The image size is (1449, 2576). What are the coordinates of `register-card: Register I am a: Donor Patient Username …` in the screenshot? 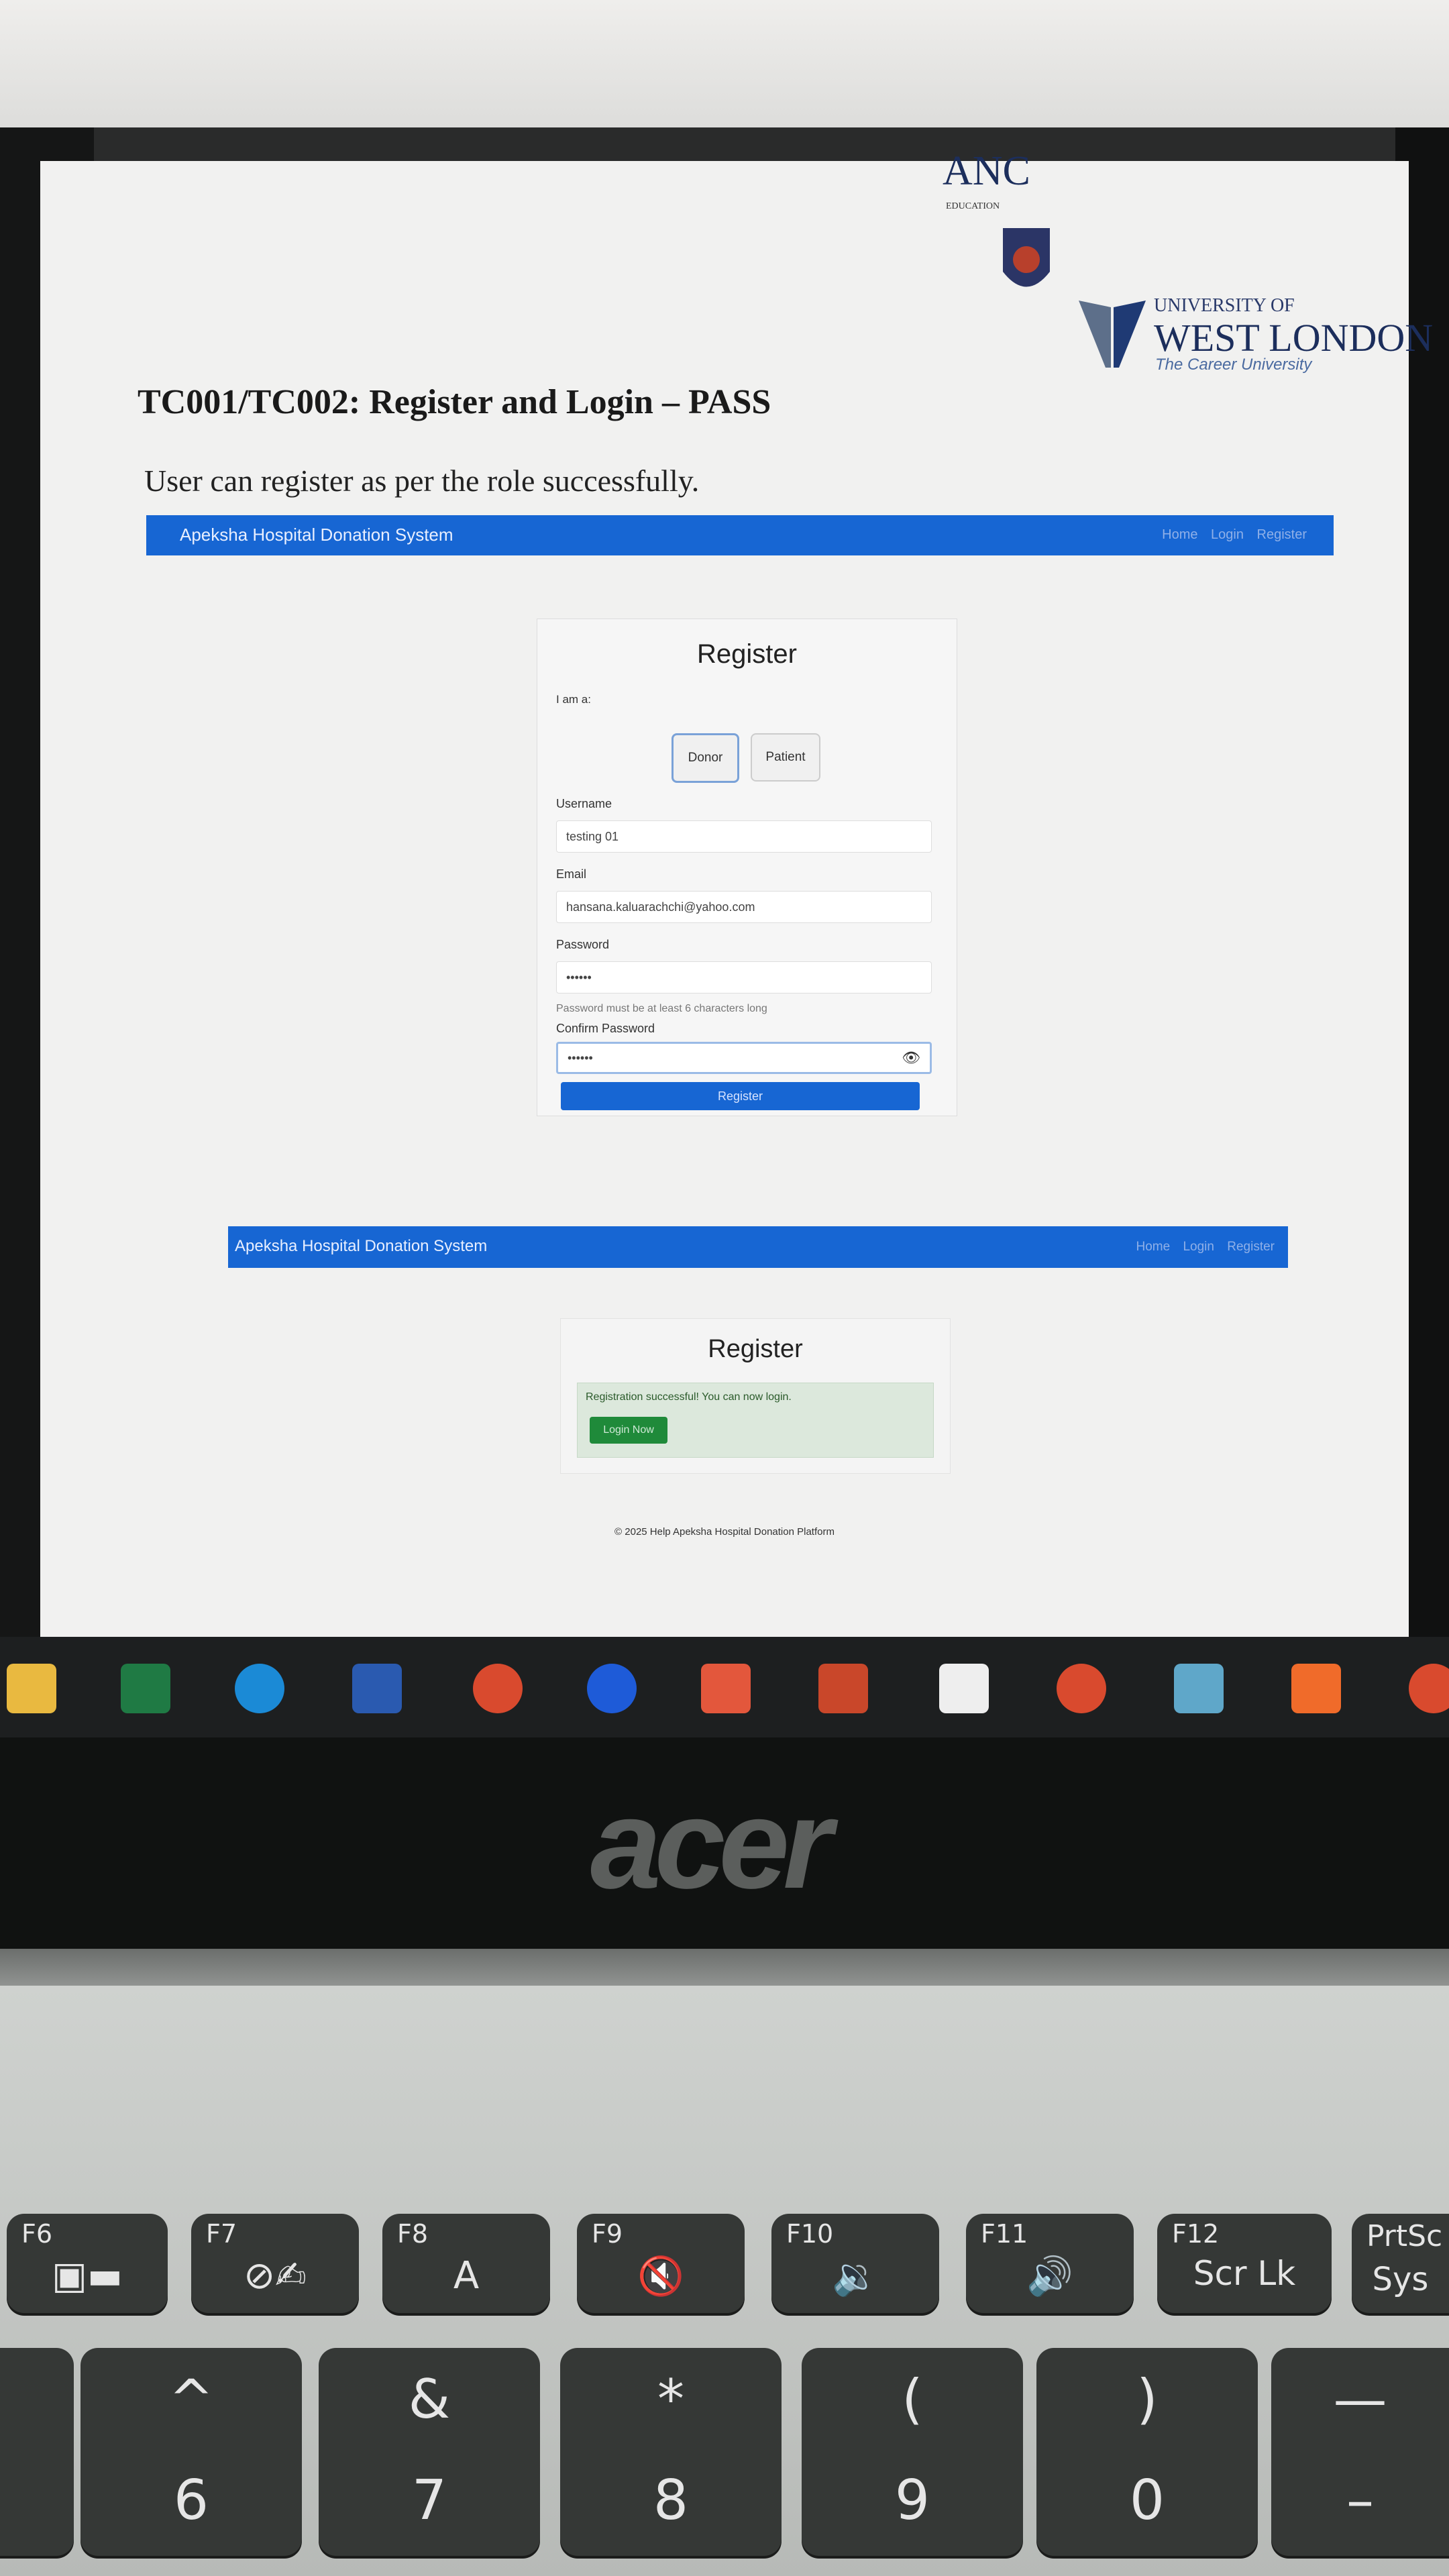 It's located at (747, 867).